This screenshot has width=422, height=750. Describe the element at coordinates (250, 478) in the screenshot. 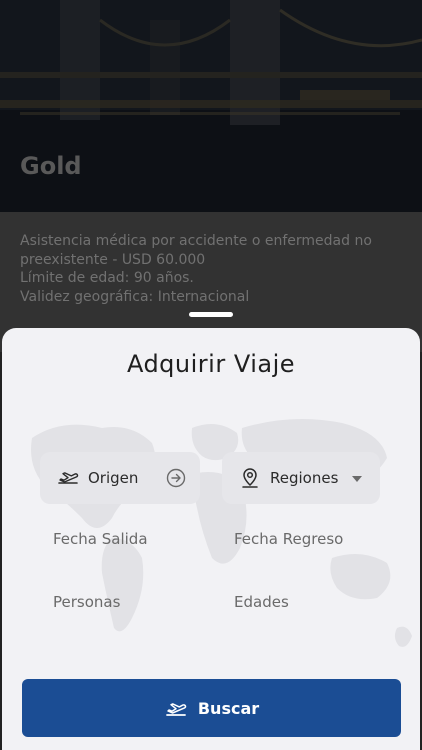

I see `map-pin-icon` at that location.